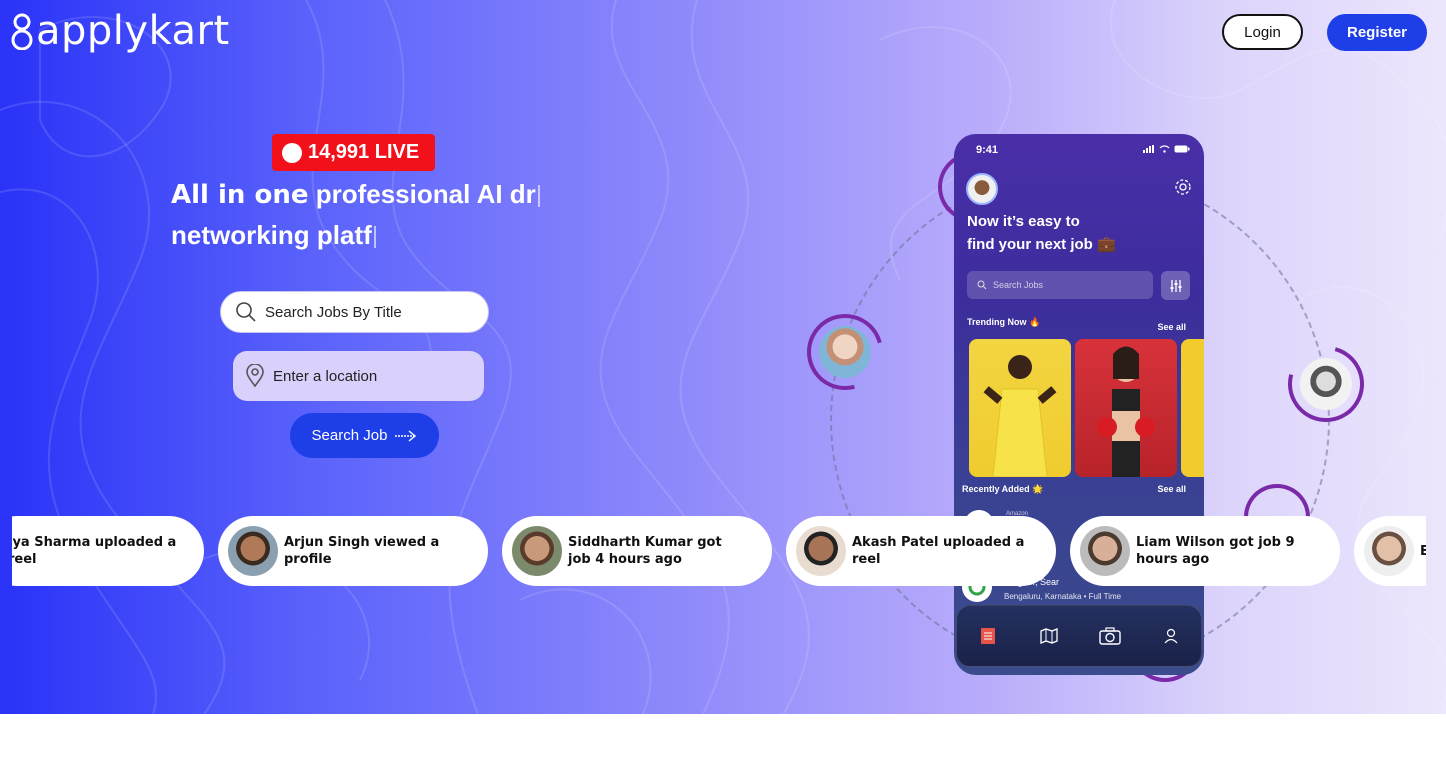  Describe the element at coordinates (645, 551) in the screenshot. I see `activity-text: Siddharth Kumar got job 4 hours ago` at that location.